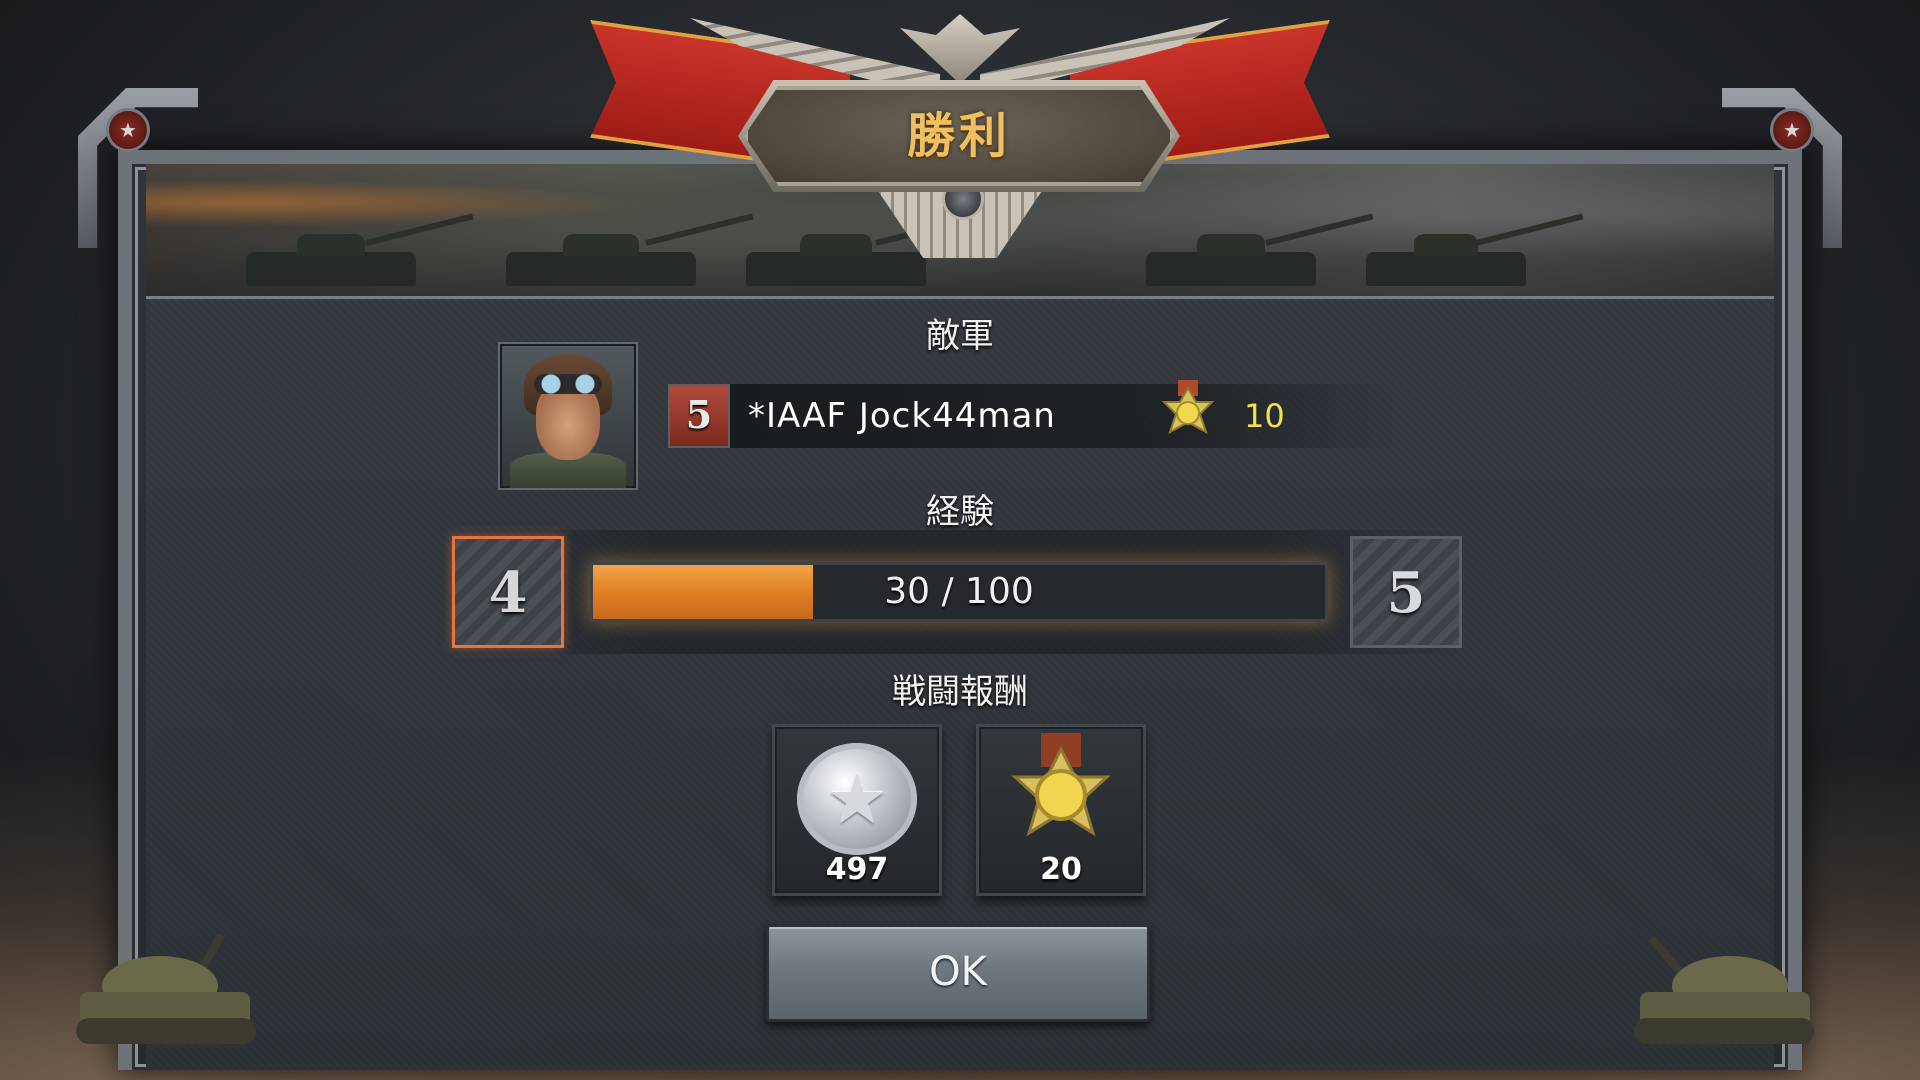 The width and height of the screenshot is (1920, 1080). Describe the element at coordinates (958, 136) in the screenshot. I see `victory-title: 勝利` at that location.